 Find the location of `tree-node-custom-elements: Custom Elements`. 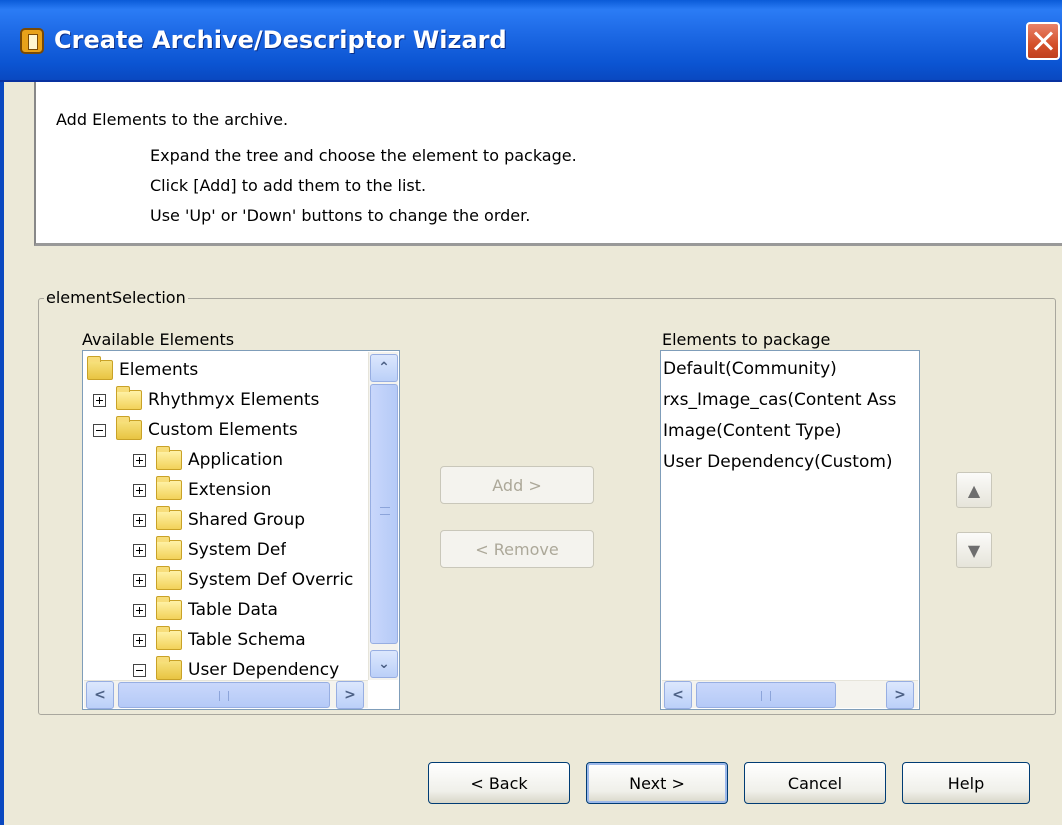

tree-node-custom-elements: Custom Elements is located at coordinates (195, 430).